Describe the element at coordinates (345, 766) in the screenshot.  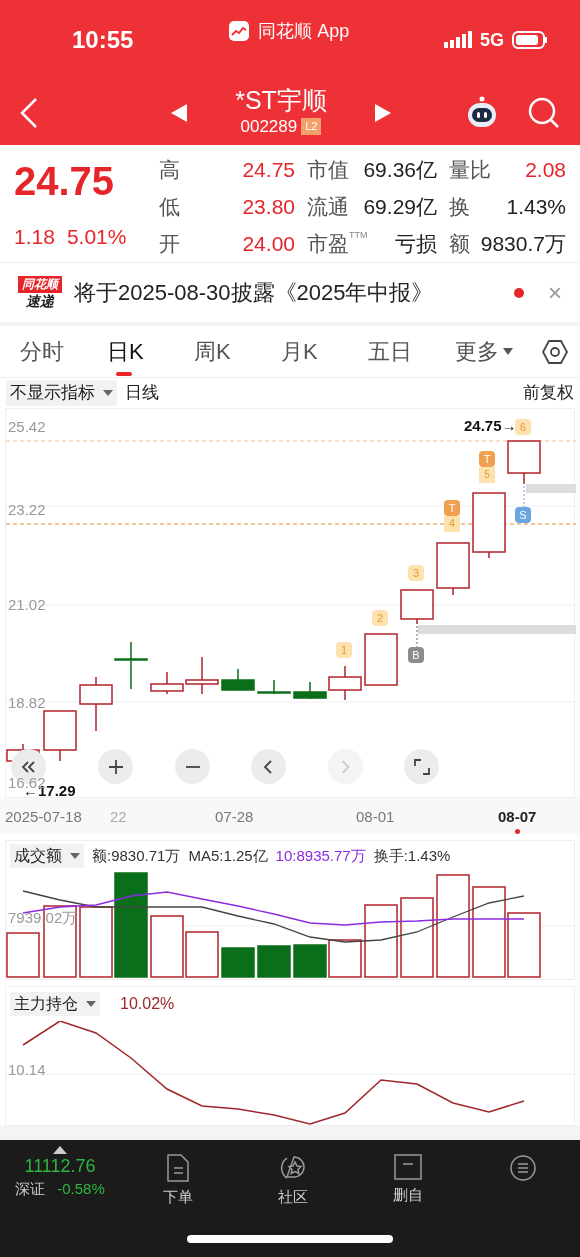
I see `chevron-right-icon` at that location.